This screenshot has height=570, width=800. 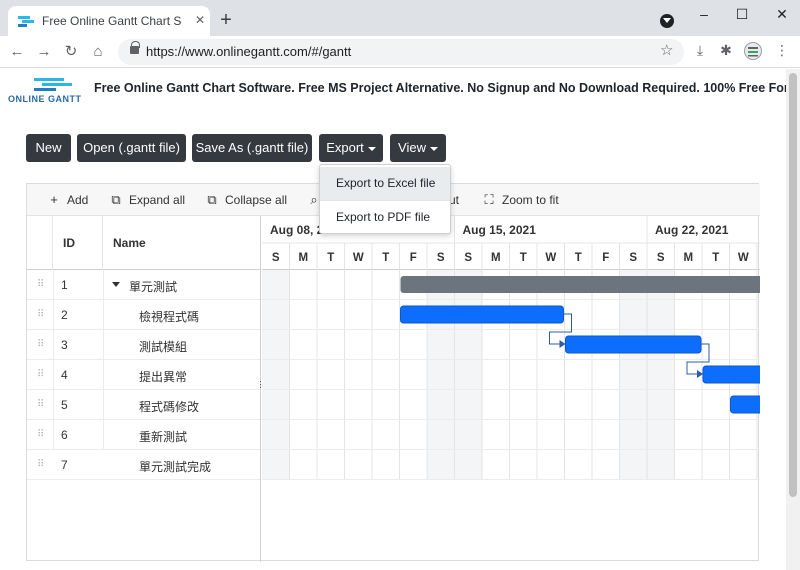 What do you see at coordinates (153, 286) in the screenshot?
I see `task-name: 單元測試` at bounding box center [153, 286].